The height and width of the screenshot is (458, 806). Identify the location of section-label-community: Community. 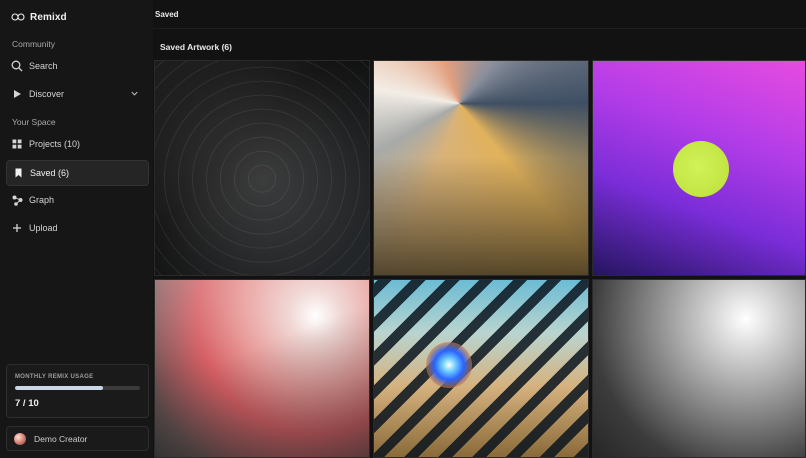
(33, 44).